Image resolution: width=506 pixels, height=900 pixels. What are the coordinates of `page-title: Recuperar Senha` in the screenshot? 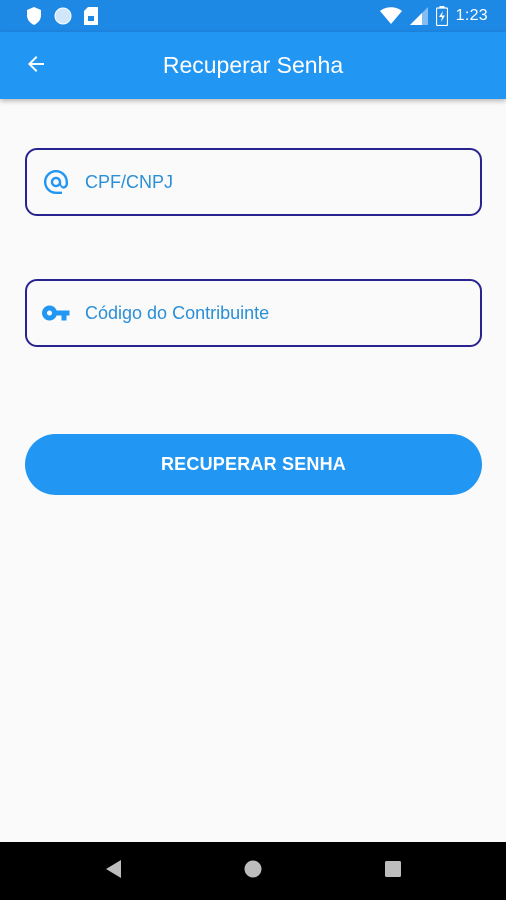 It's located at (253, 65).